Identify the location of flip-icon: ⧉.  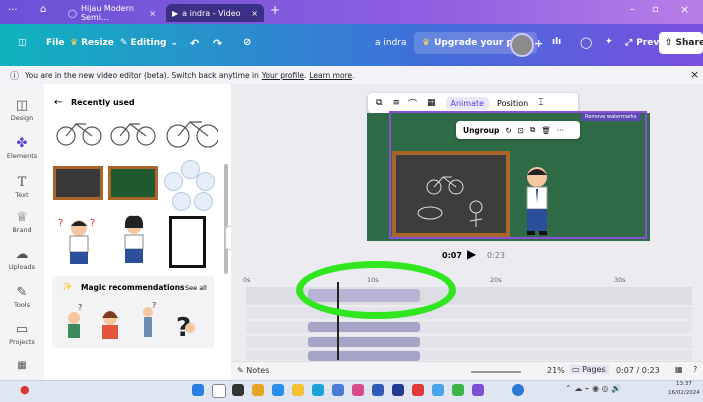
(379, 103).